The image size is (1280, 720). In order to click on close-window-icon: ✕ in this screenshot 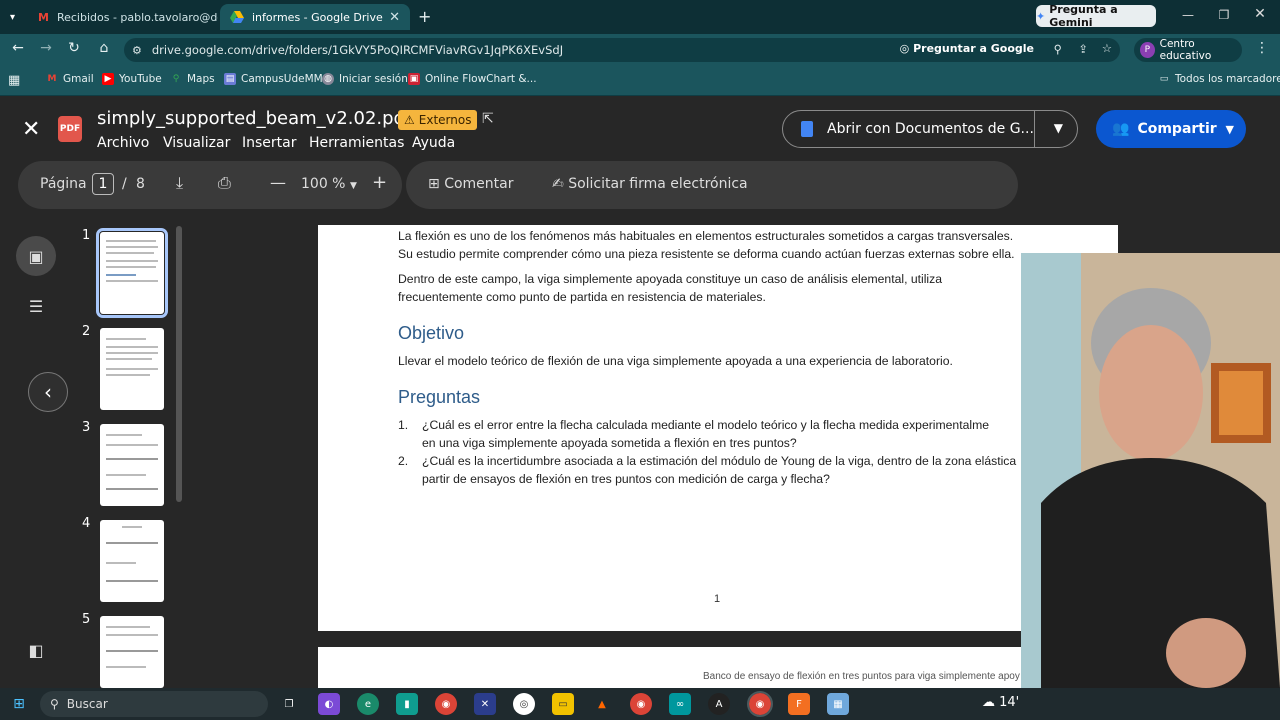, I will do `click(1260, 14)`.